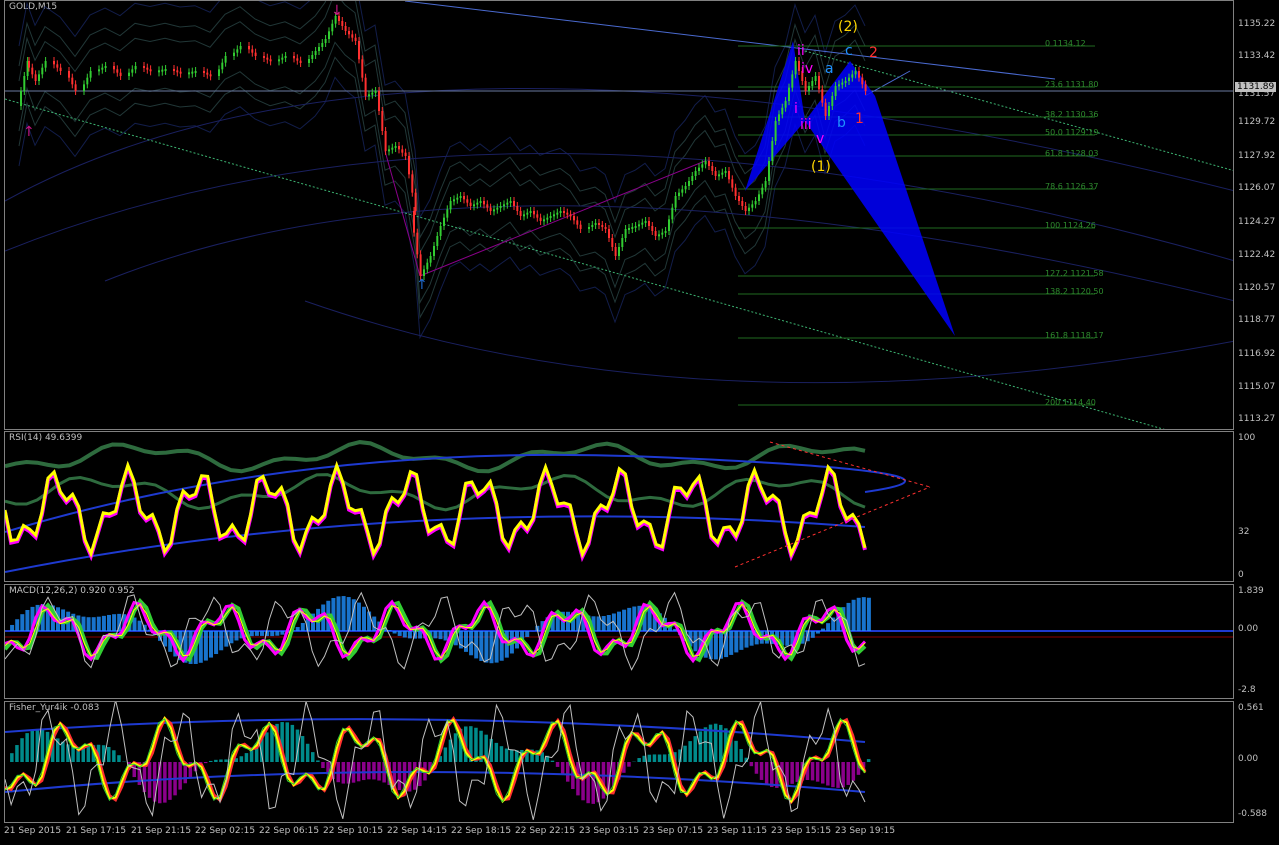  Describe the element at coordinates (1070, 402) in the screenshot. I see `fib-level-label: 200 1114.40` at that location.